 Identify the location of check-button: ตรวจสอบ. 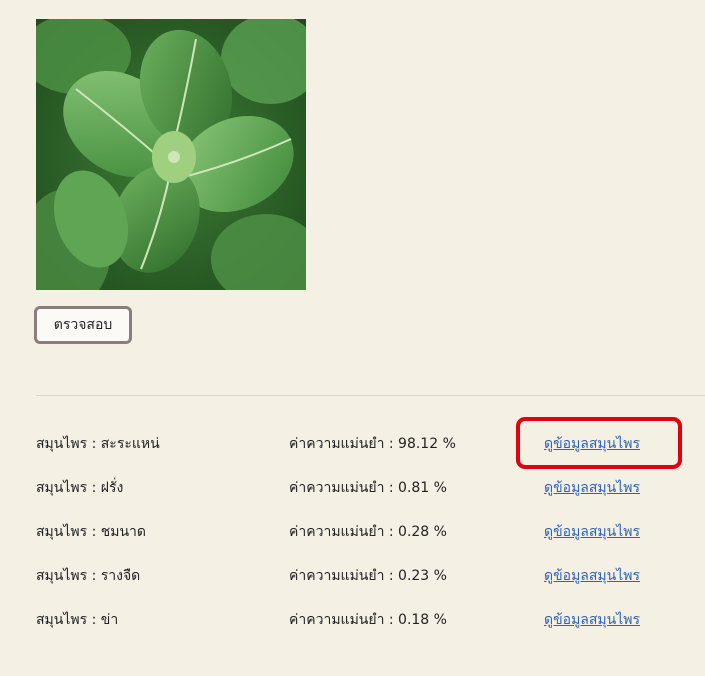
(83, 325).